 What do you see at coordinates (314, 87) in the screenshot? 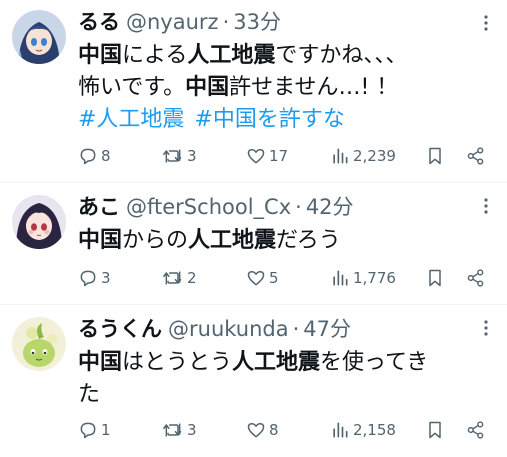
I see `text-segment: 許せません…! ！` at bounding box center [314, 87].